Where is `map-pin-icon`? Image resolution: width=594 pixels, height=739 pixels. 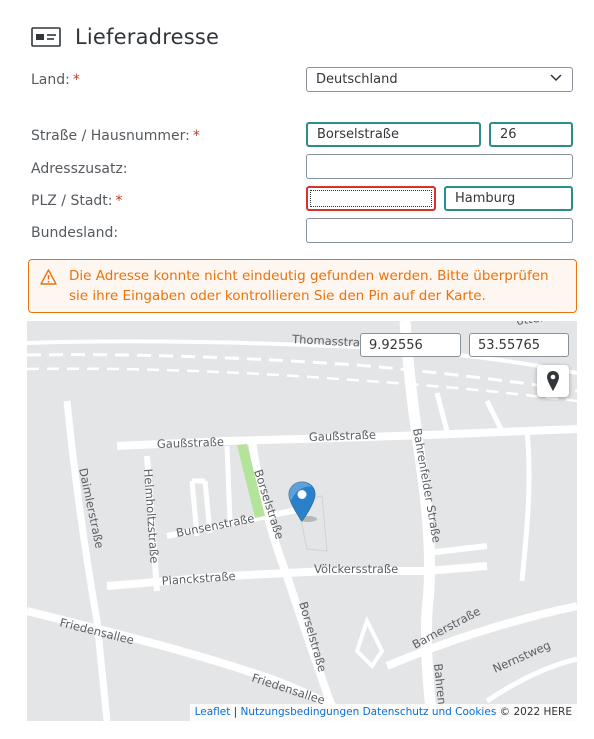
map-pin-icon is located at coordinates (553, 381).